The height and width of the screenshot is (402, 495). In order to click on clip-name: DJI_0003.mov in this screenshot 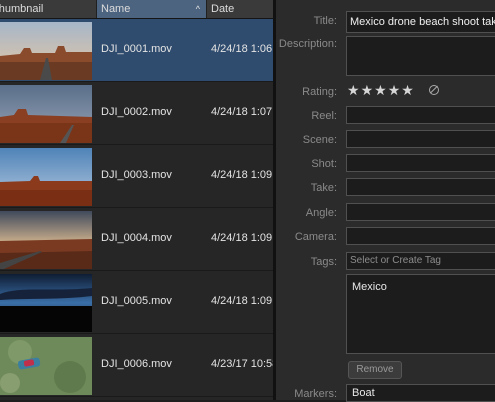, I will do `click(136, 175)`.